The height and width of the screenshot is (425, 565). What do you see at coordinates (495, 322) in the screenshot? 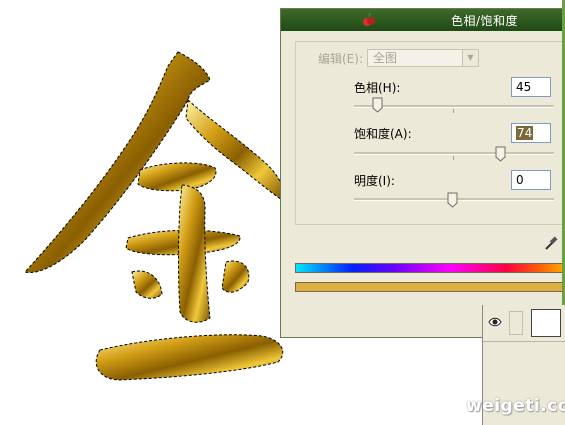
I see `eye-icon` at bounding box center [495, 322].